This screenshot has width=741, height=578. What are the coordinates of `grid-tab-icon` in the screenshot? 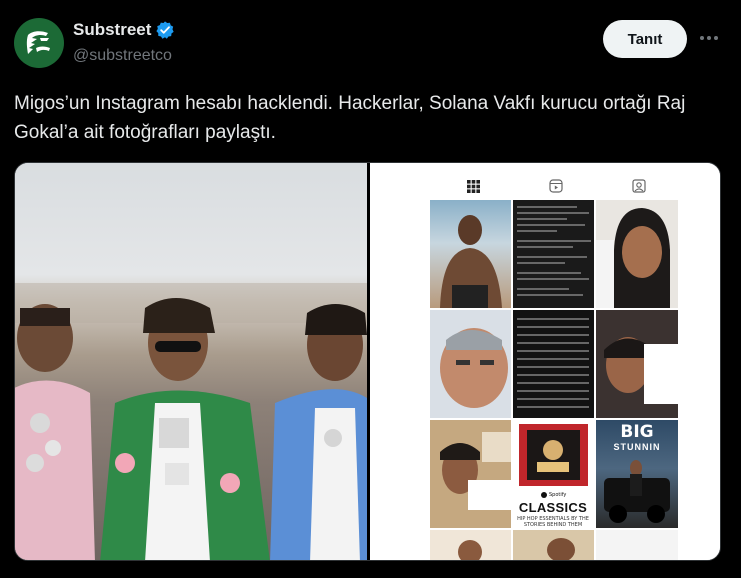 It's located at (473, 186).